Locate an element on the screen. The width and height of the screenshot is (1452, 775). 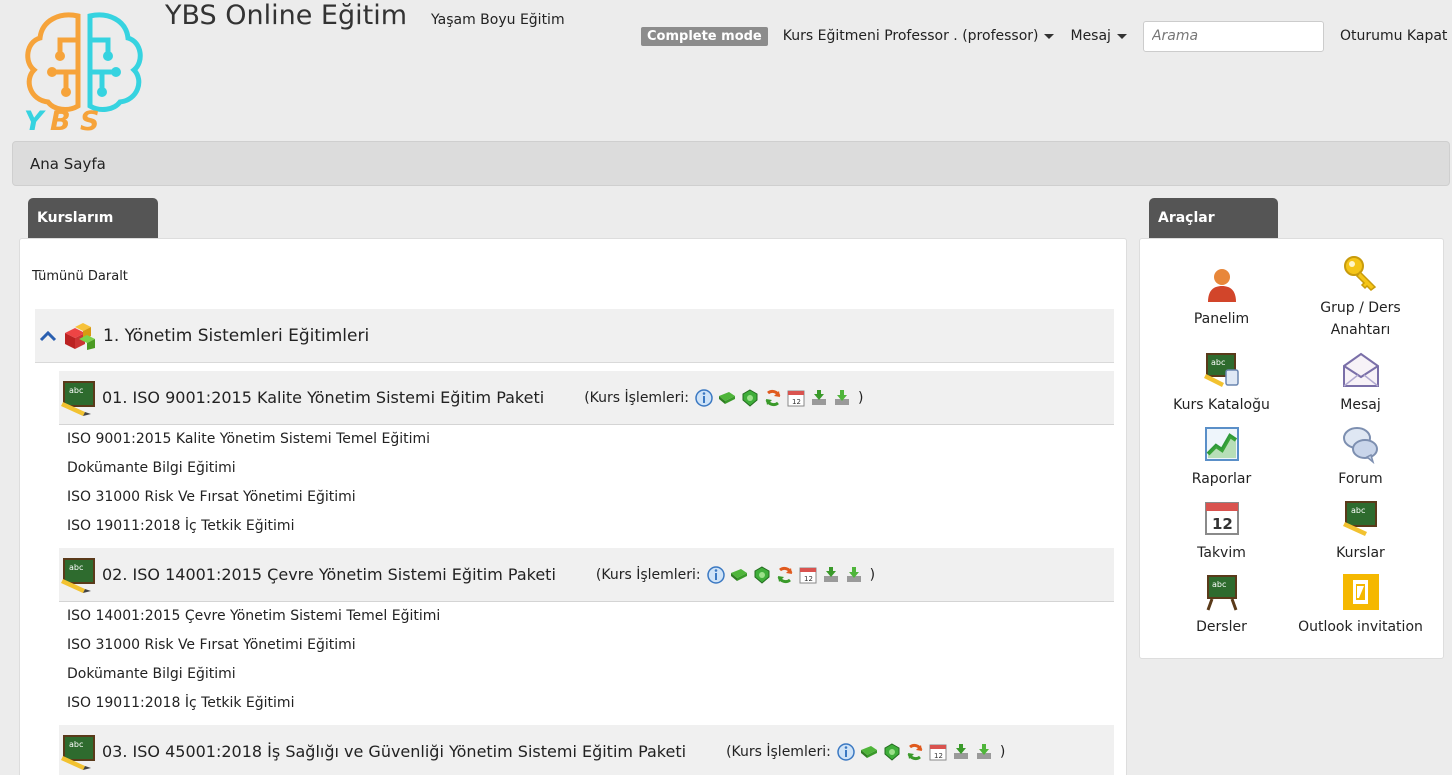
tool-label: Raporlar is located at coordinates (1221, 479).